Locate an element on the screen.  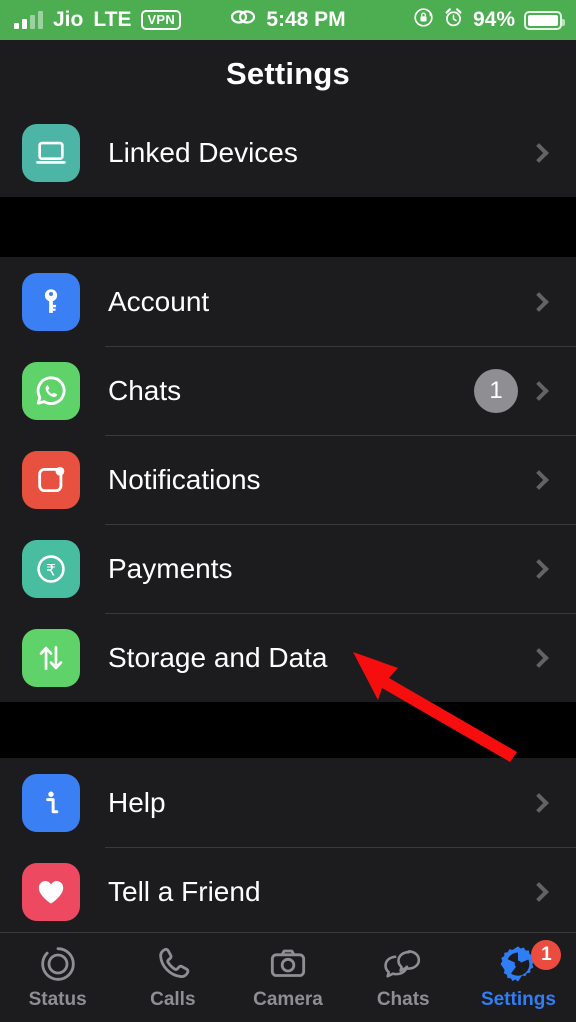
linked-chain-icon is located at coordinates (243, 20).